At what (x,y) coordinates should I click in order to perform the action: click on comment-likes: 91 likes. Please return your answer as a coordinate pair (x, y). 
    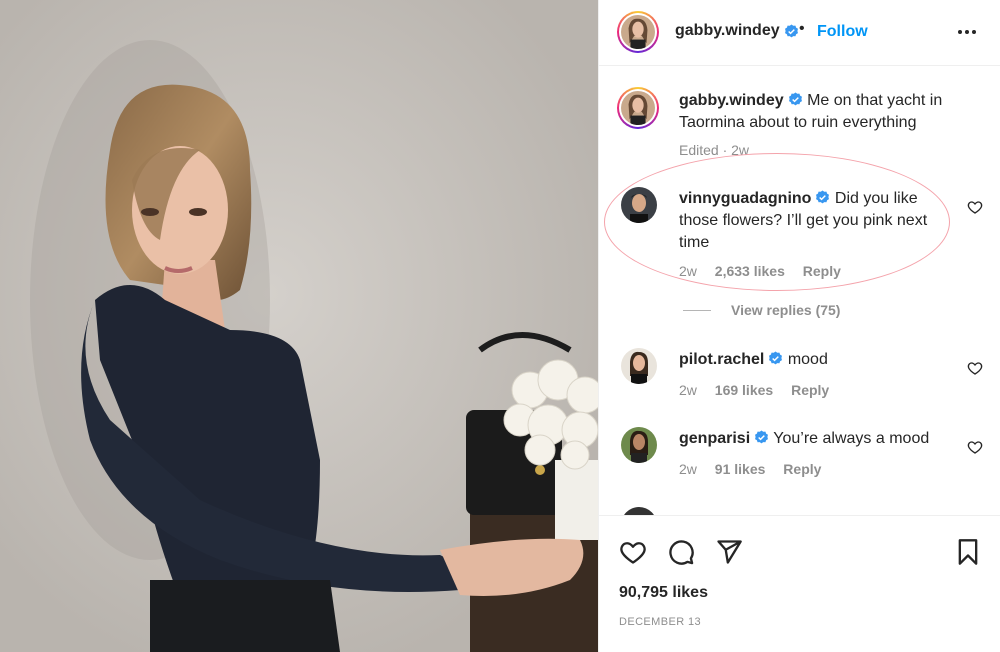
    Looking at the image, I should click on (740, 469).